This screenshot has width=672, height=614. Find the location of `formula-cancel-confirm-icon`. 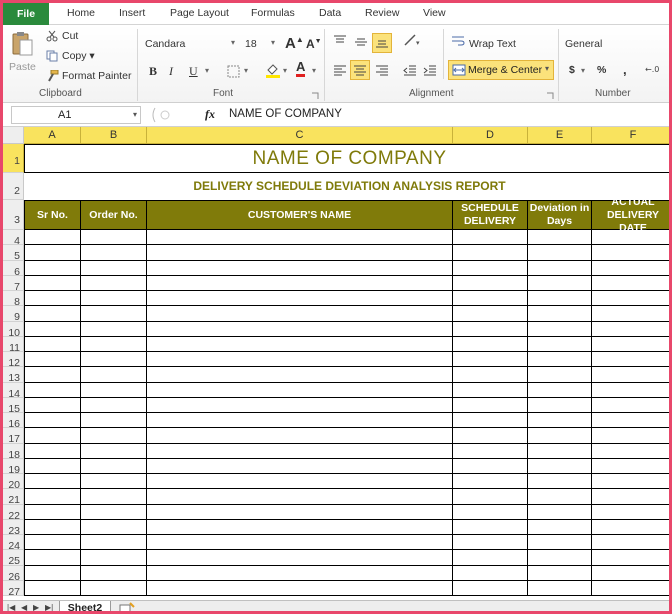

formula-cancel-confirm-icon is located at coordinates (170, 115).